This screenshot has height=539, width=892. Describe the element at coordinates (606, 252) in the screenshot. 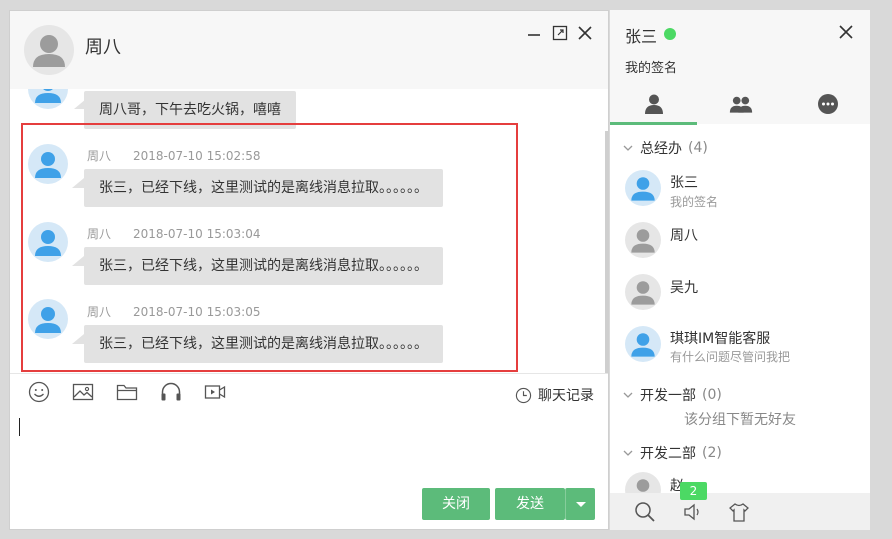

I see `message-scrollbar` at that location.